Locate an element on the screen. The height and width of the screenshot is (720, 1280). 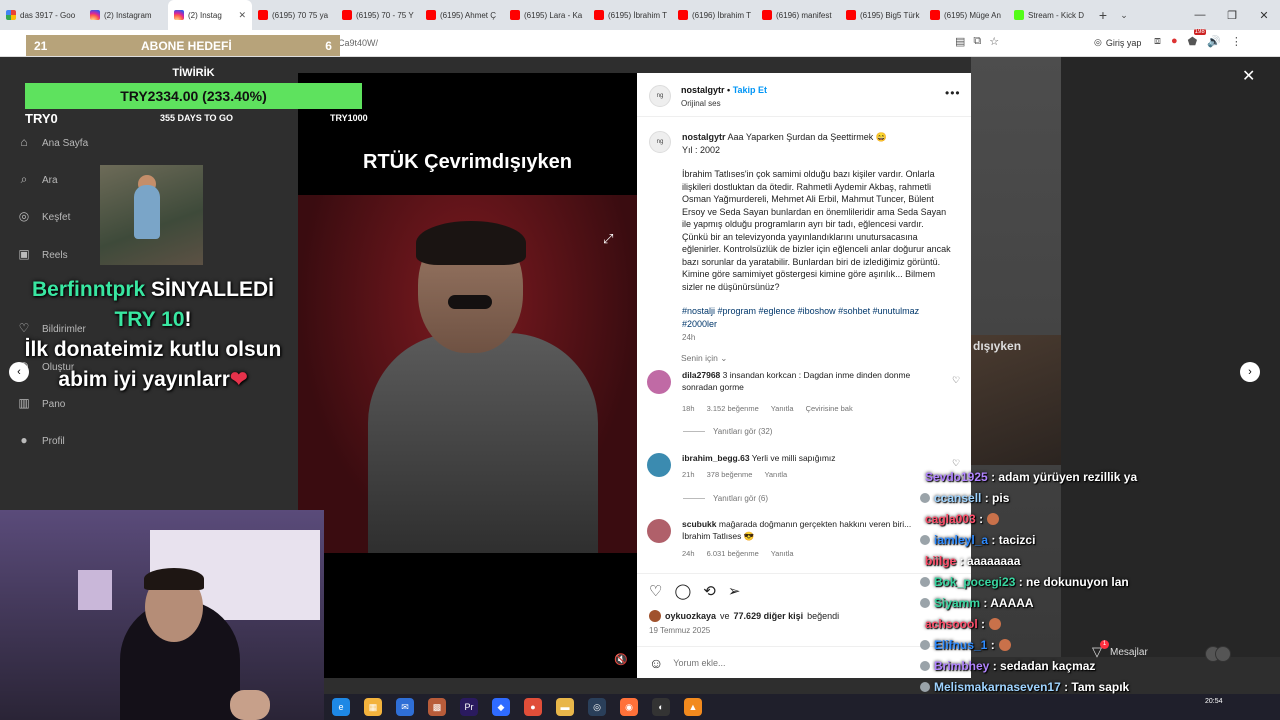
background-reel-caption: dışıyken is located at coordinates (997, 346).